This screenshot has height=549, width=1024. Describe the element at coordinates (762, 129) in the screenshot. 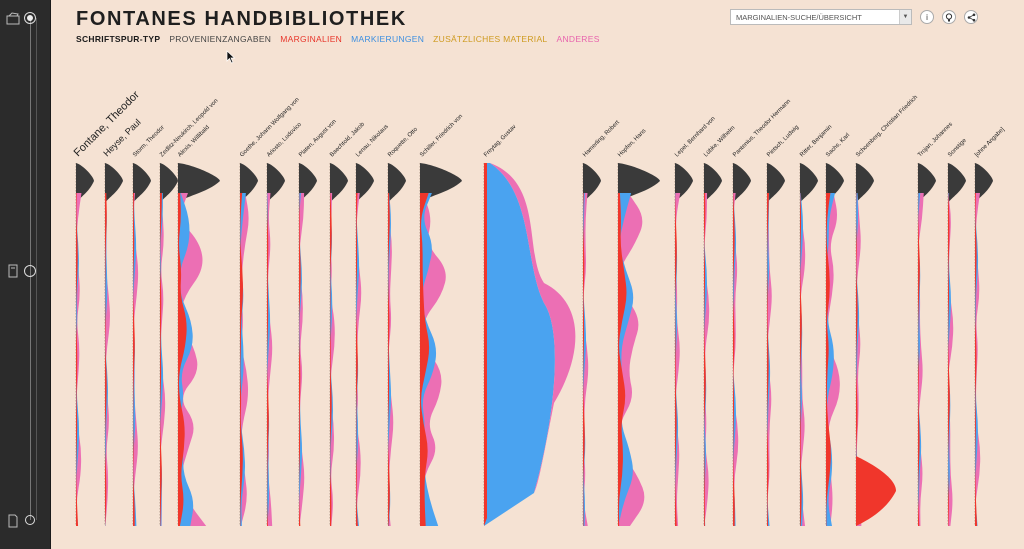

I see `author-label: Pantenius, Theodor Hermann` at that location.